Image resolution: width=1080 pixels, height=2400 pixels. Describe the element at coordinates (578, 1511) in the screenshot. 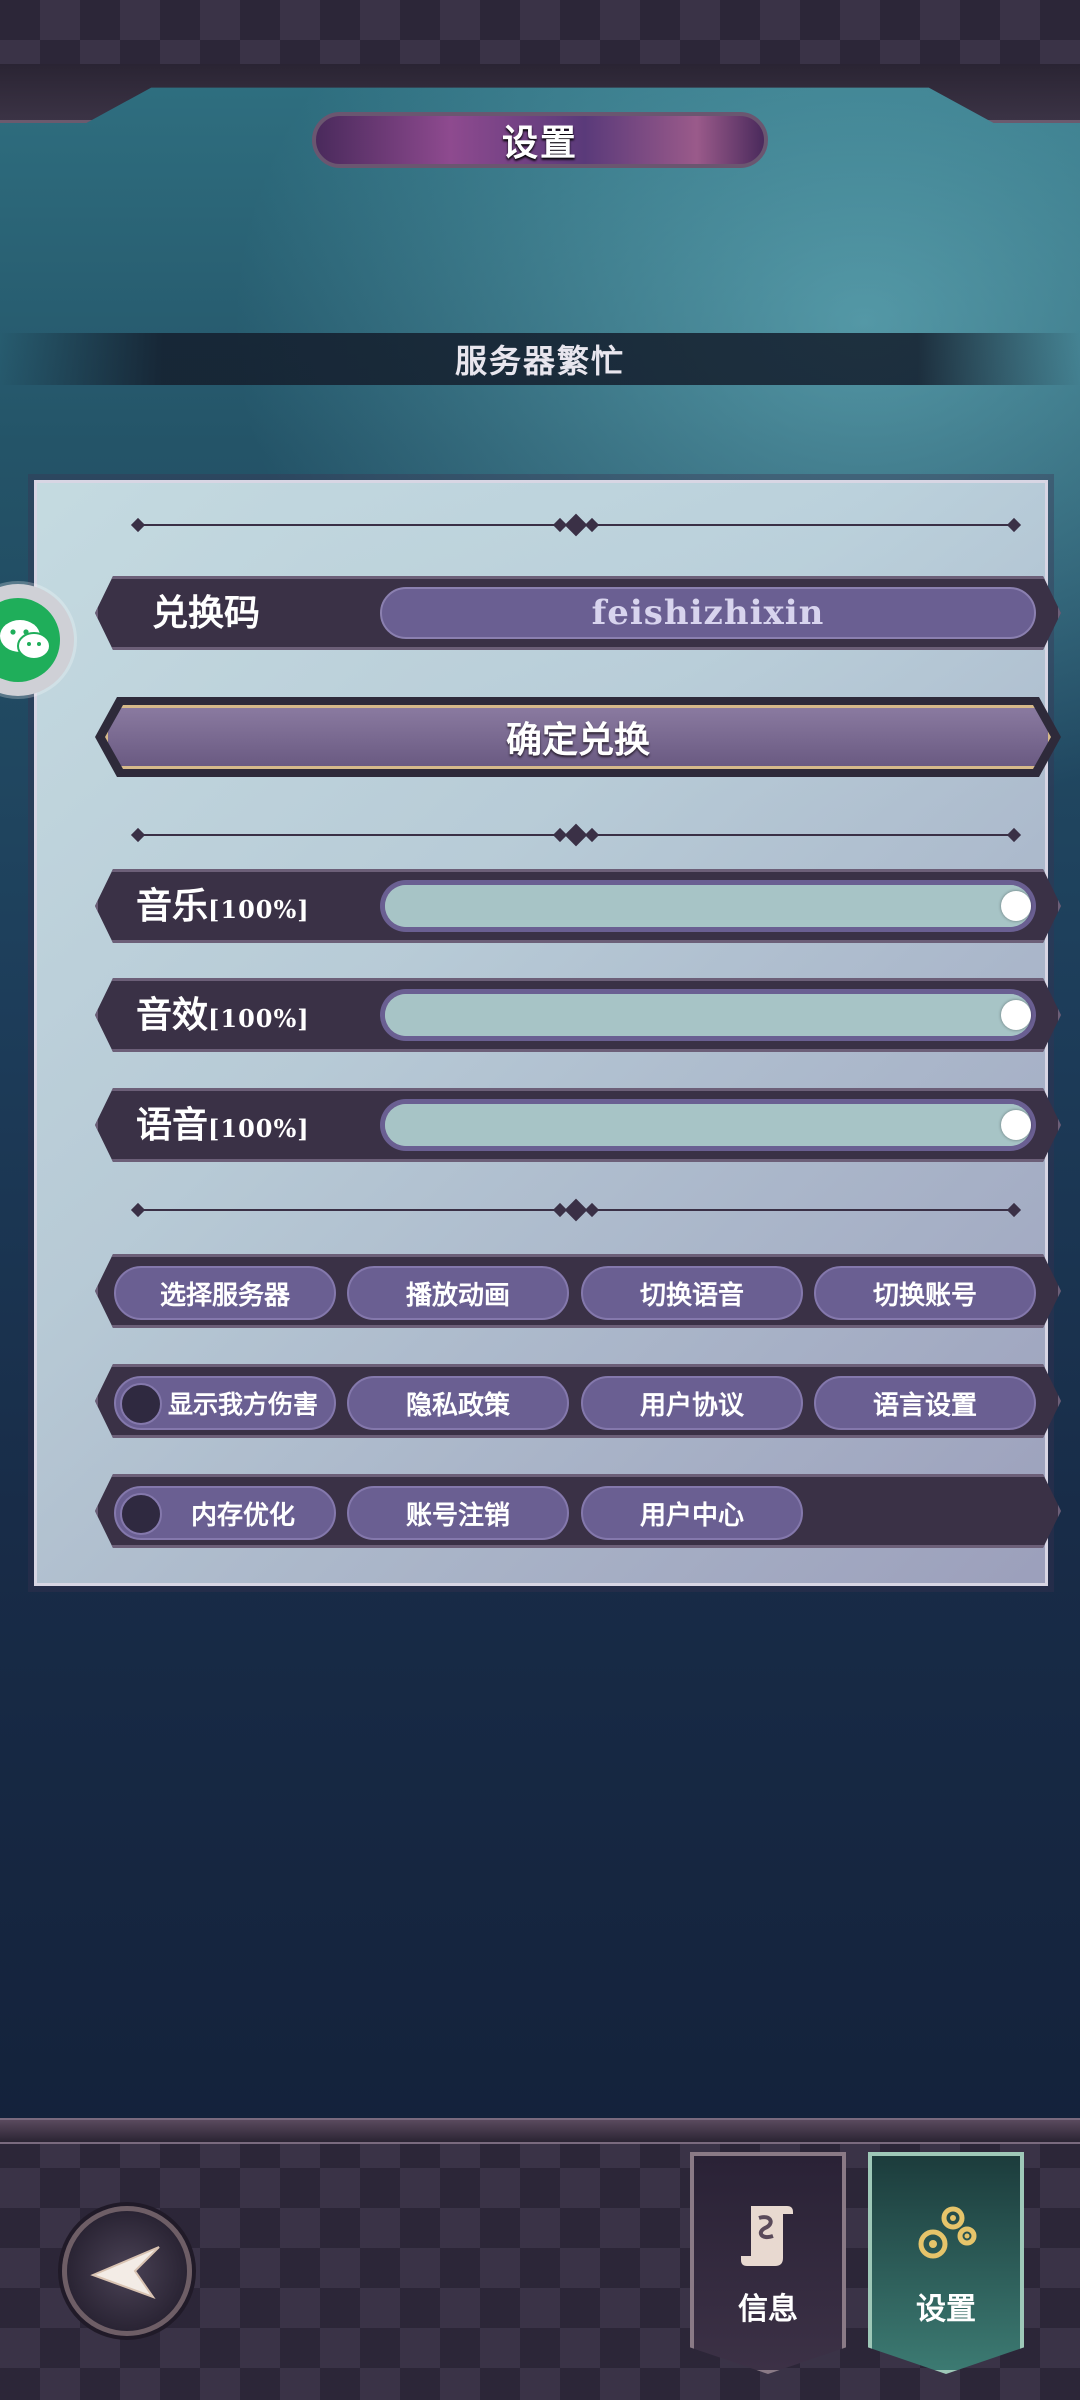

I see `action-row-3: 内存优化 账号注销 用户中心` at that location.